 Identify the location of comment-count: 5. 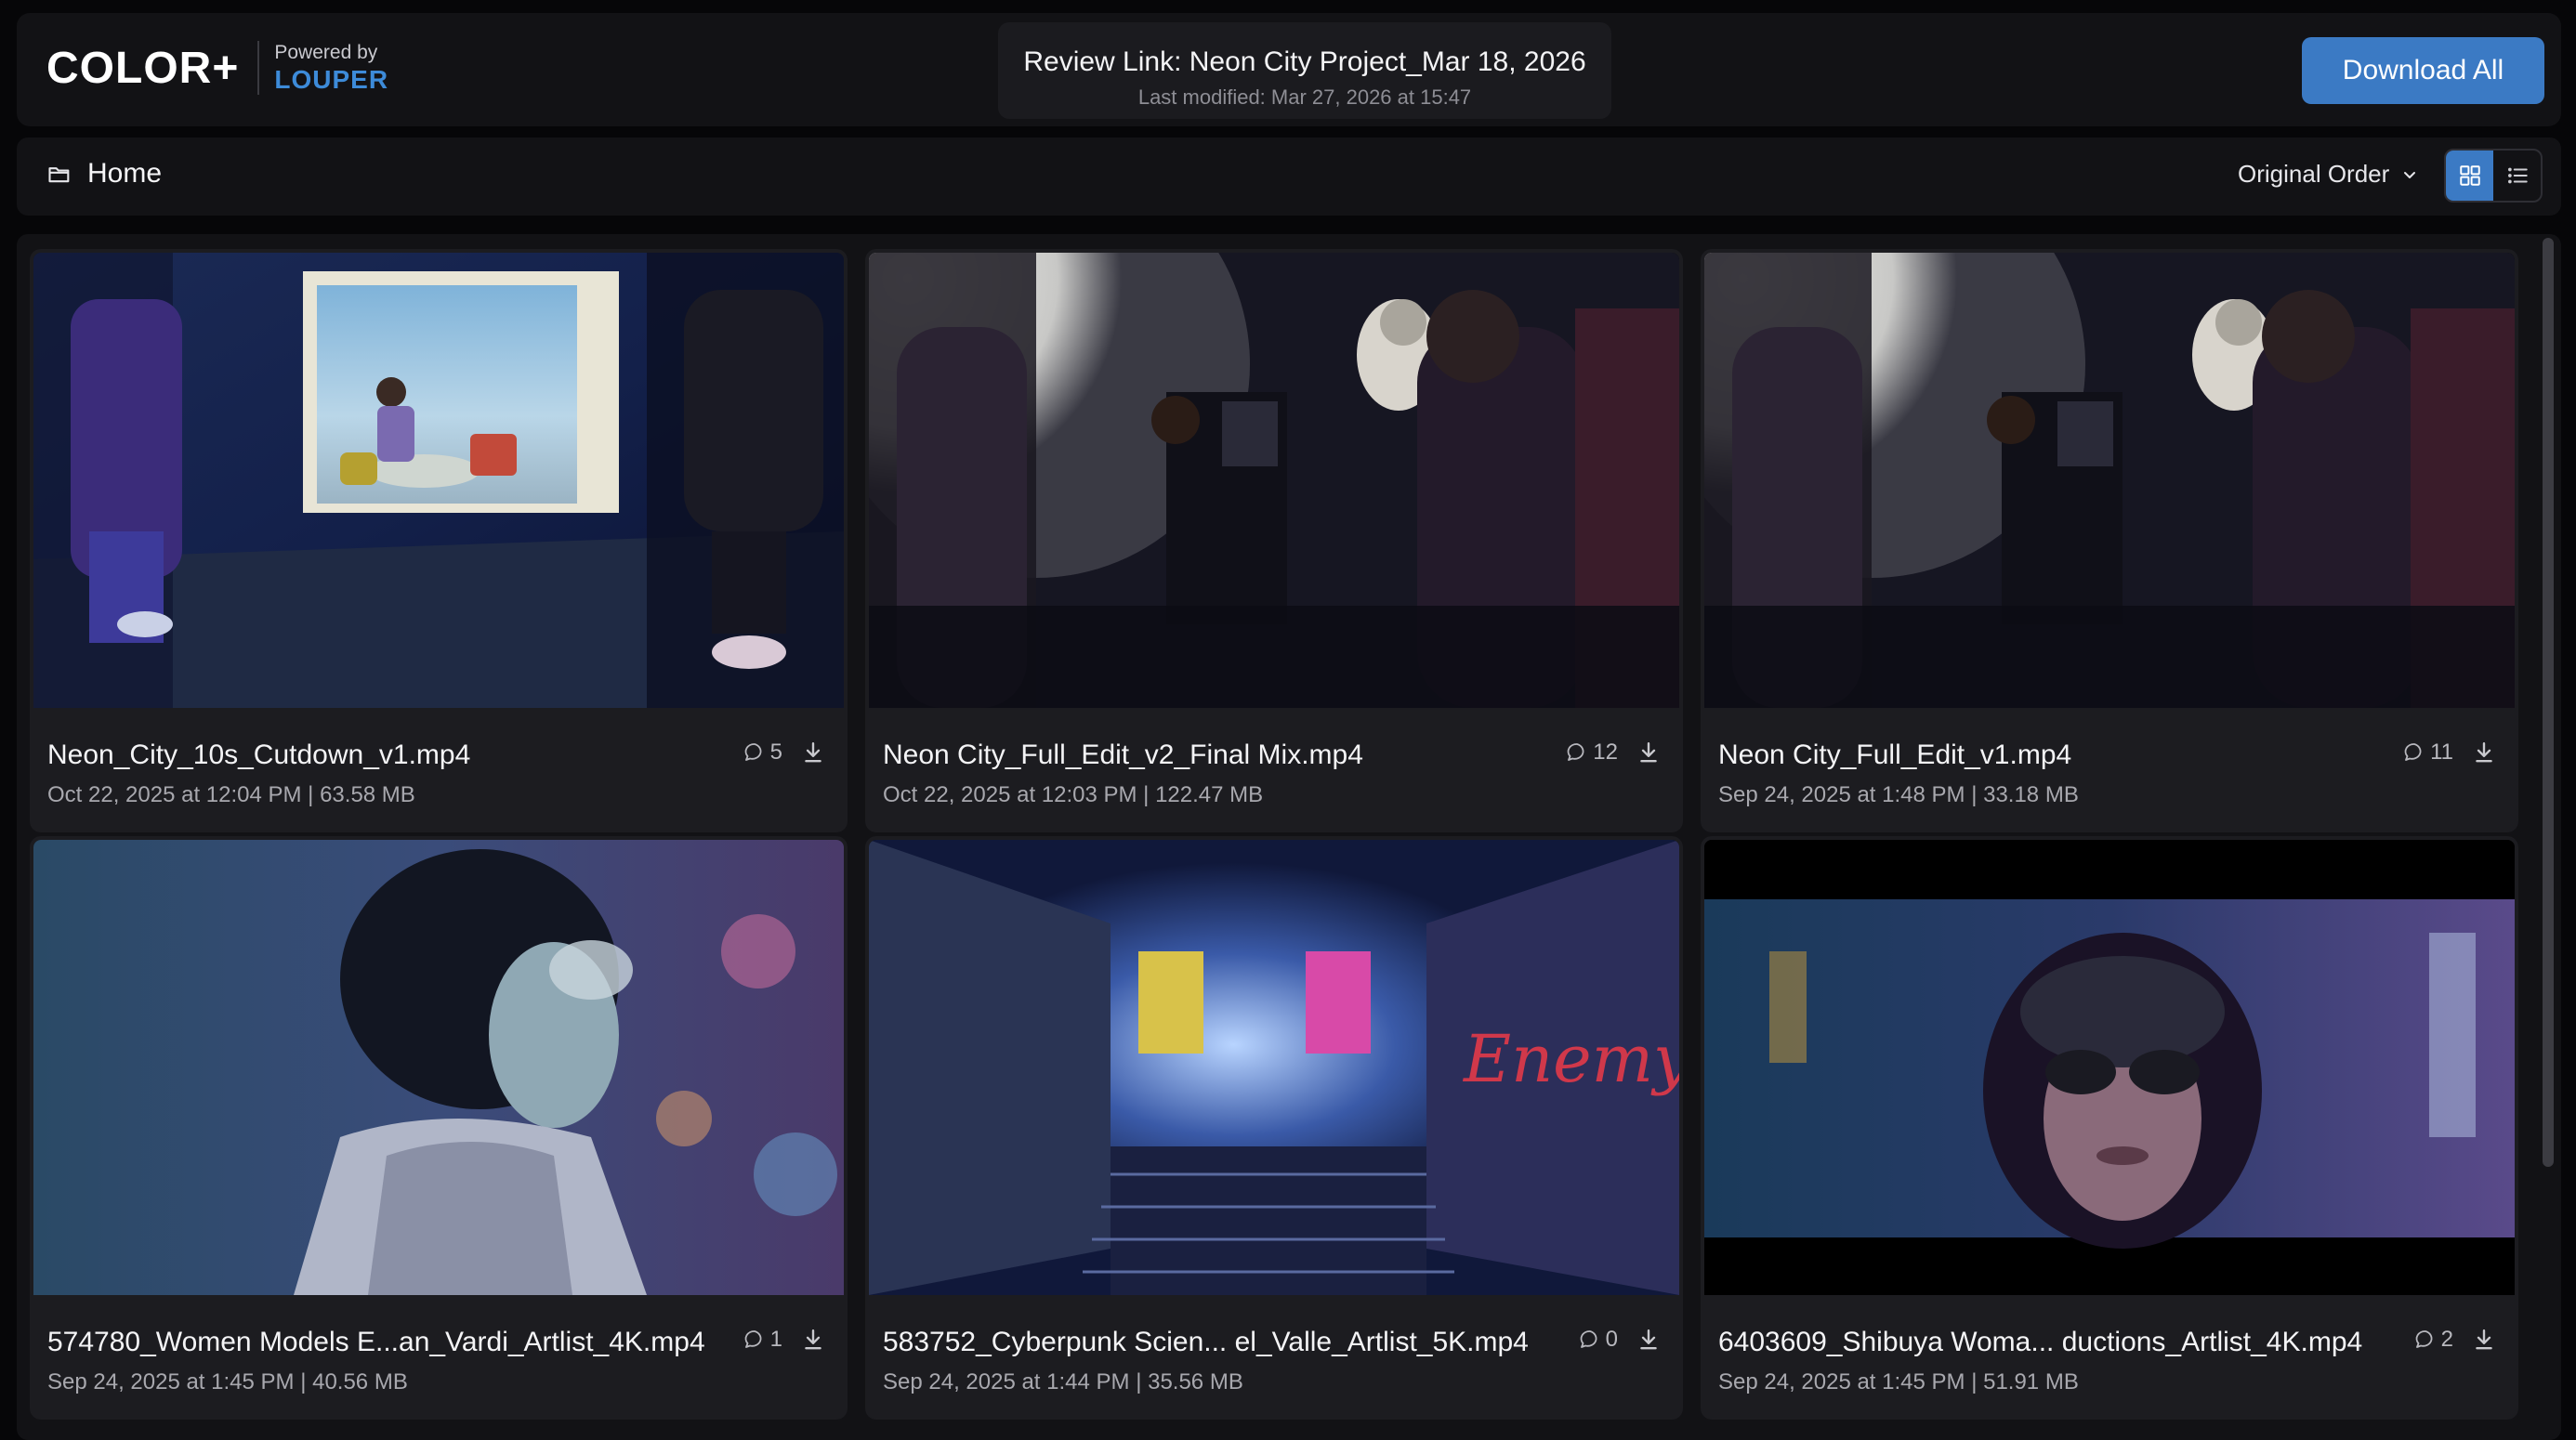
(775, 752).